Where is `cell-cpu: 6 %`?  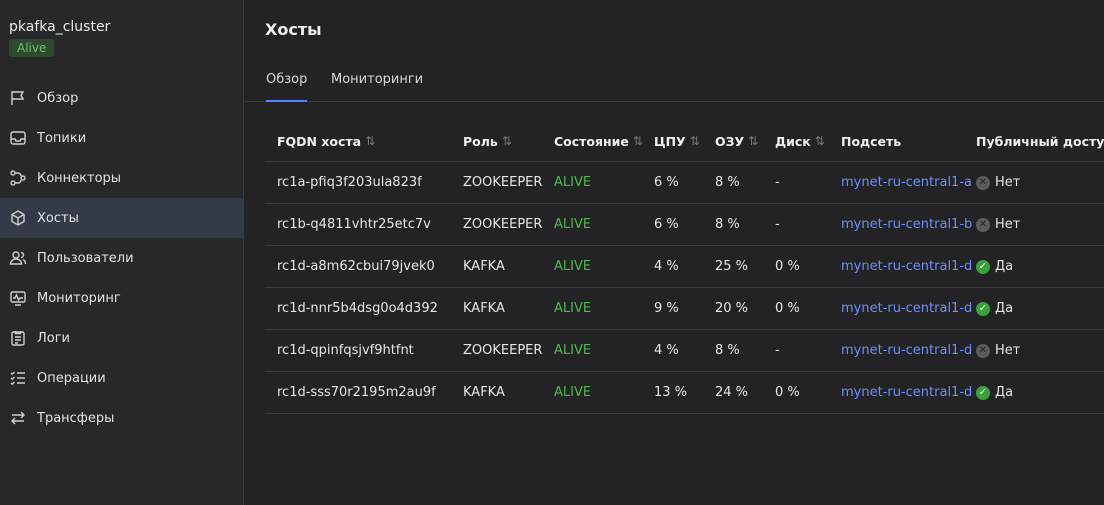
cell-cpu: 6 % is located at coordinates (666, 224).